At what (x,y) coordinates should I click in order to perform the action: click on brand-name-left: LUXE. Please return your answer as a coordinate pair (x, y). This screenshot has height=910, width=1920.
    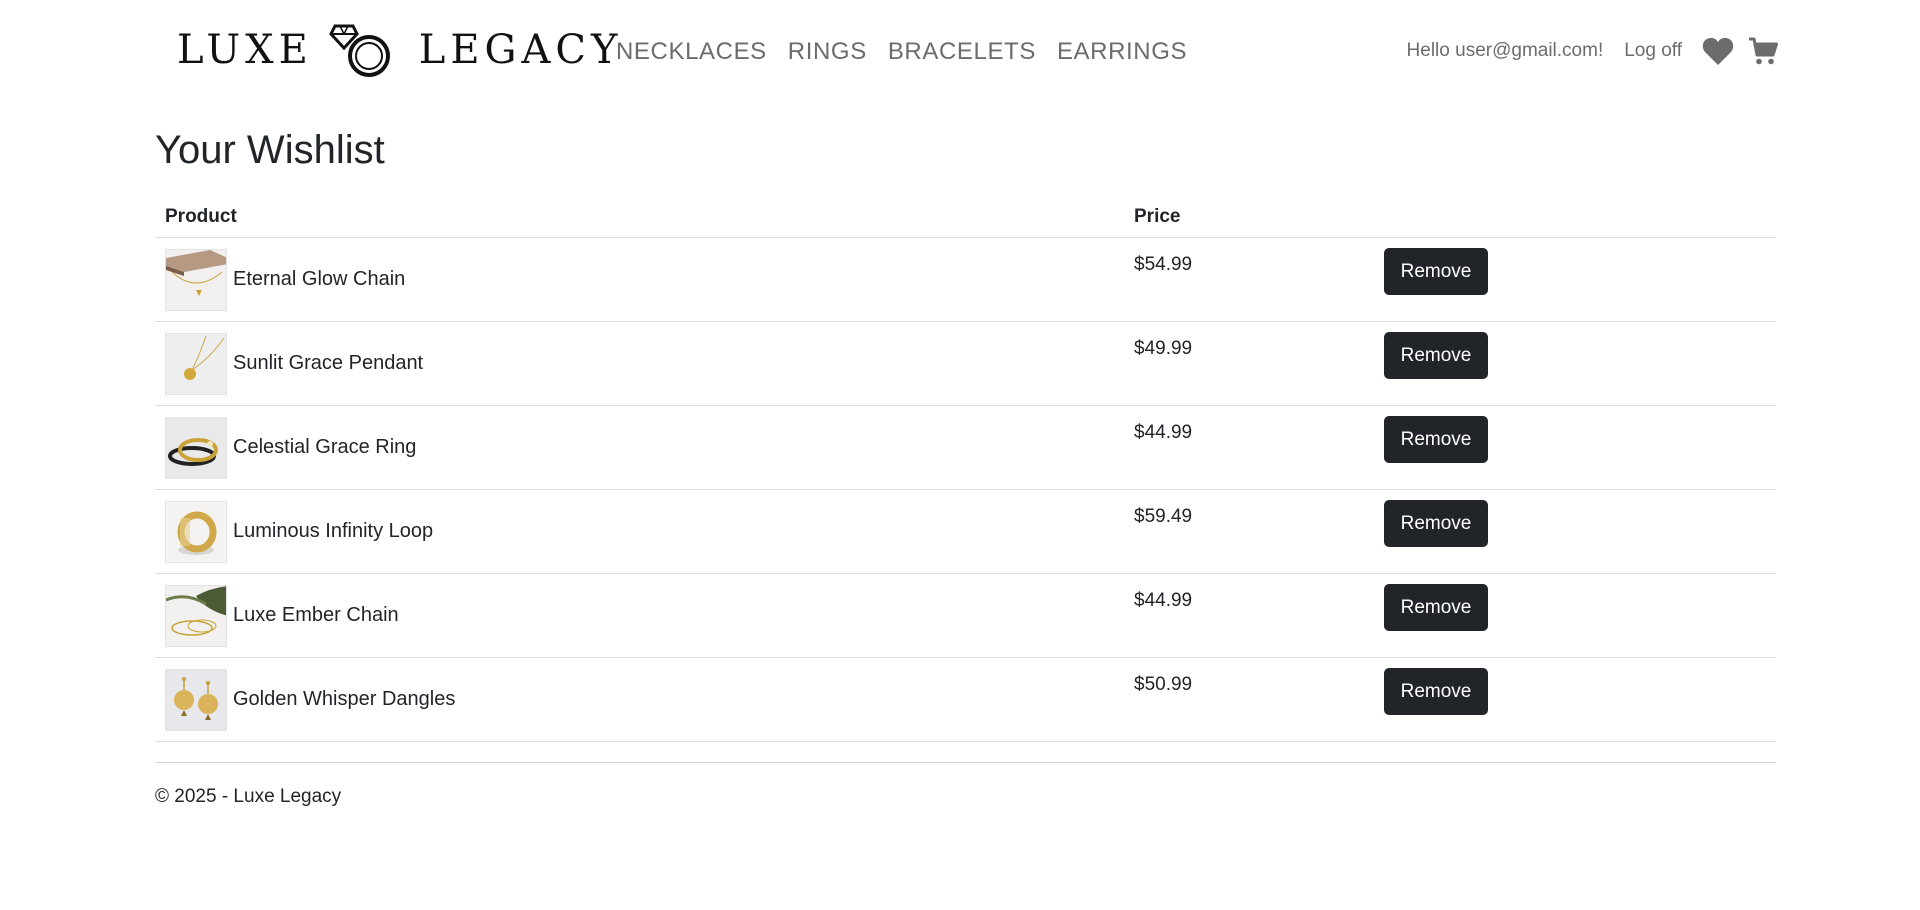
    Looking at the image, I should click on (245, 50).